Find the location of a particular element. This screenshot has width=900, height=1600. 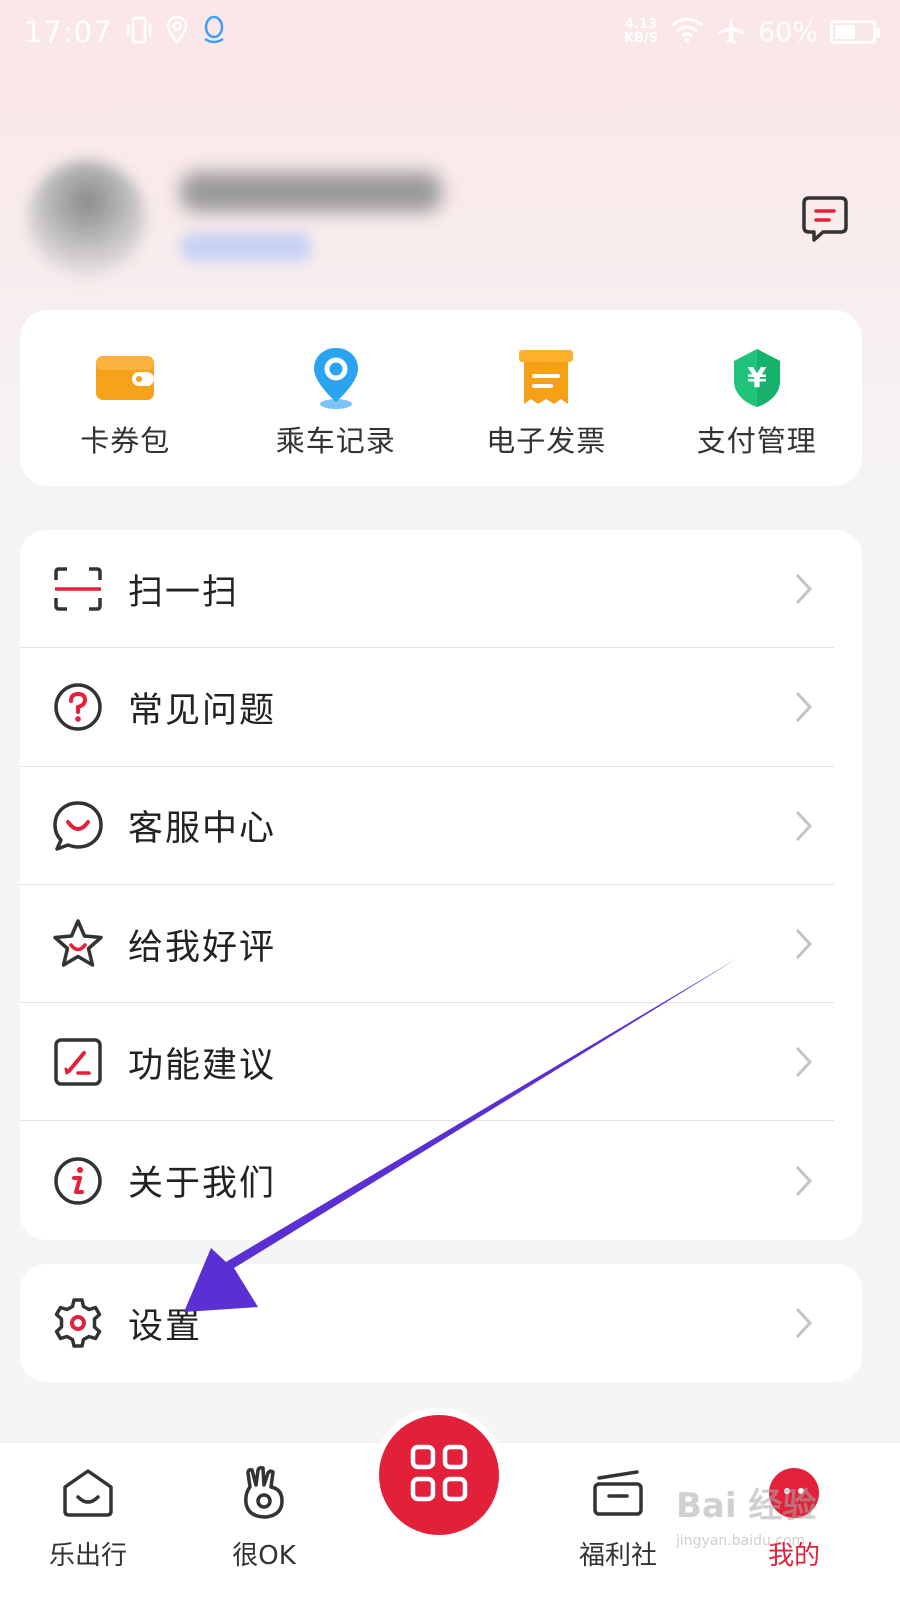

airplane-icon is located at coordinates (731, 32).